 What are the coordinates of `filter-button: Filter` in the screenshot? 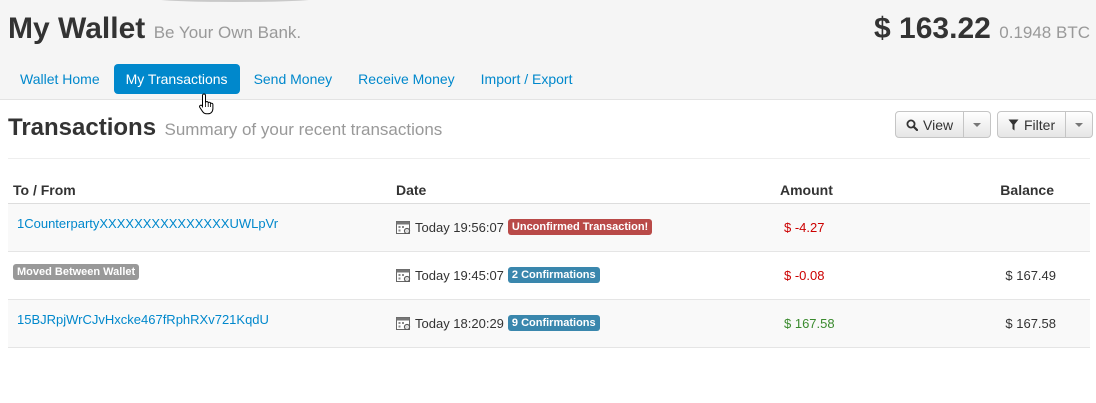 It's located at (1032, 124).